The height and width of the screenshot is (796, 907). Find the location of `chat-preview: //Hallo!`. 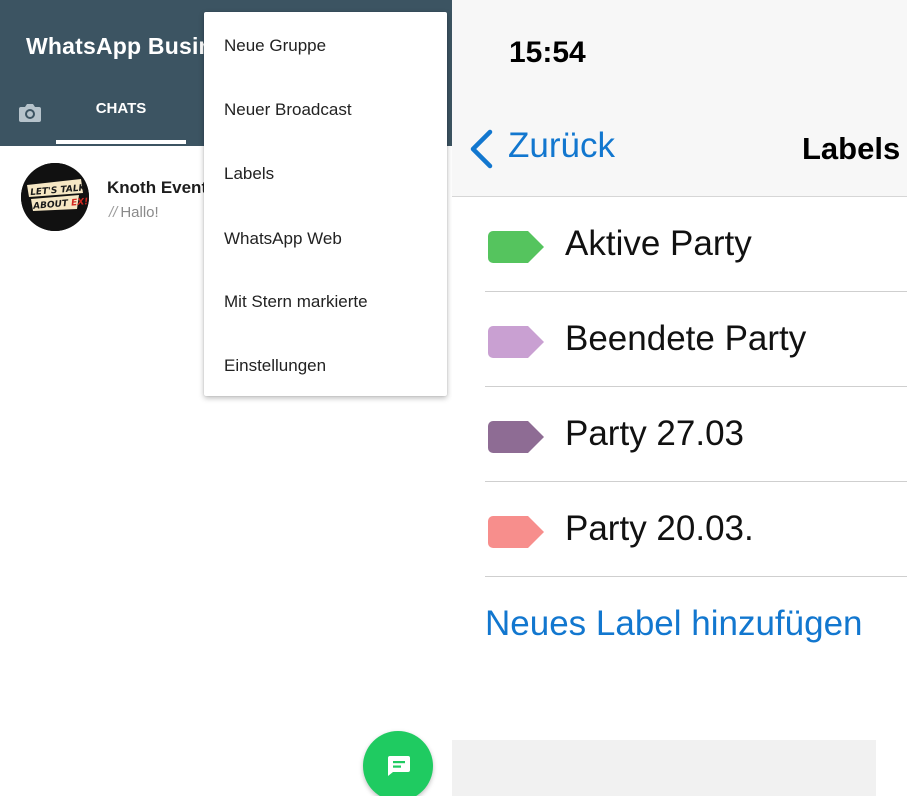

chat-preview: //Hallo! is located at coordinates (134, 212).